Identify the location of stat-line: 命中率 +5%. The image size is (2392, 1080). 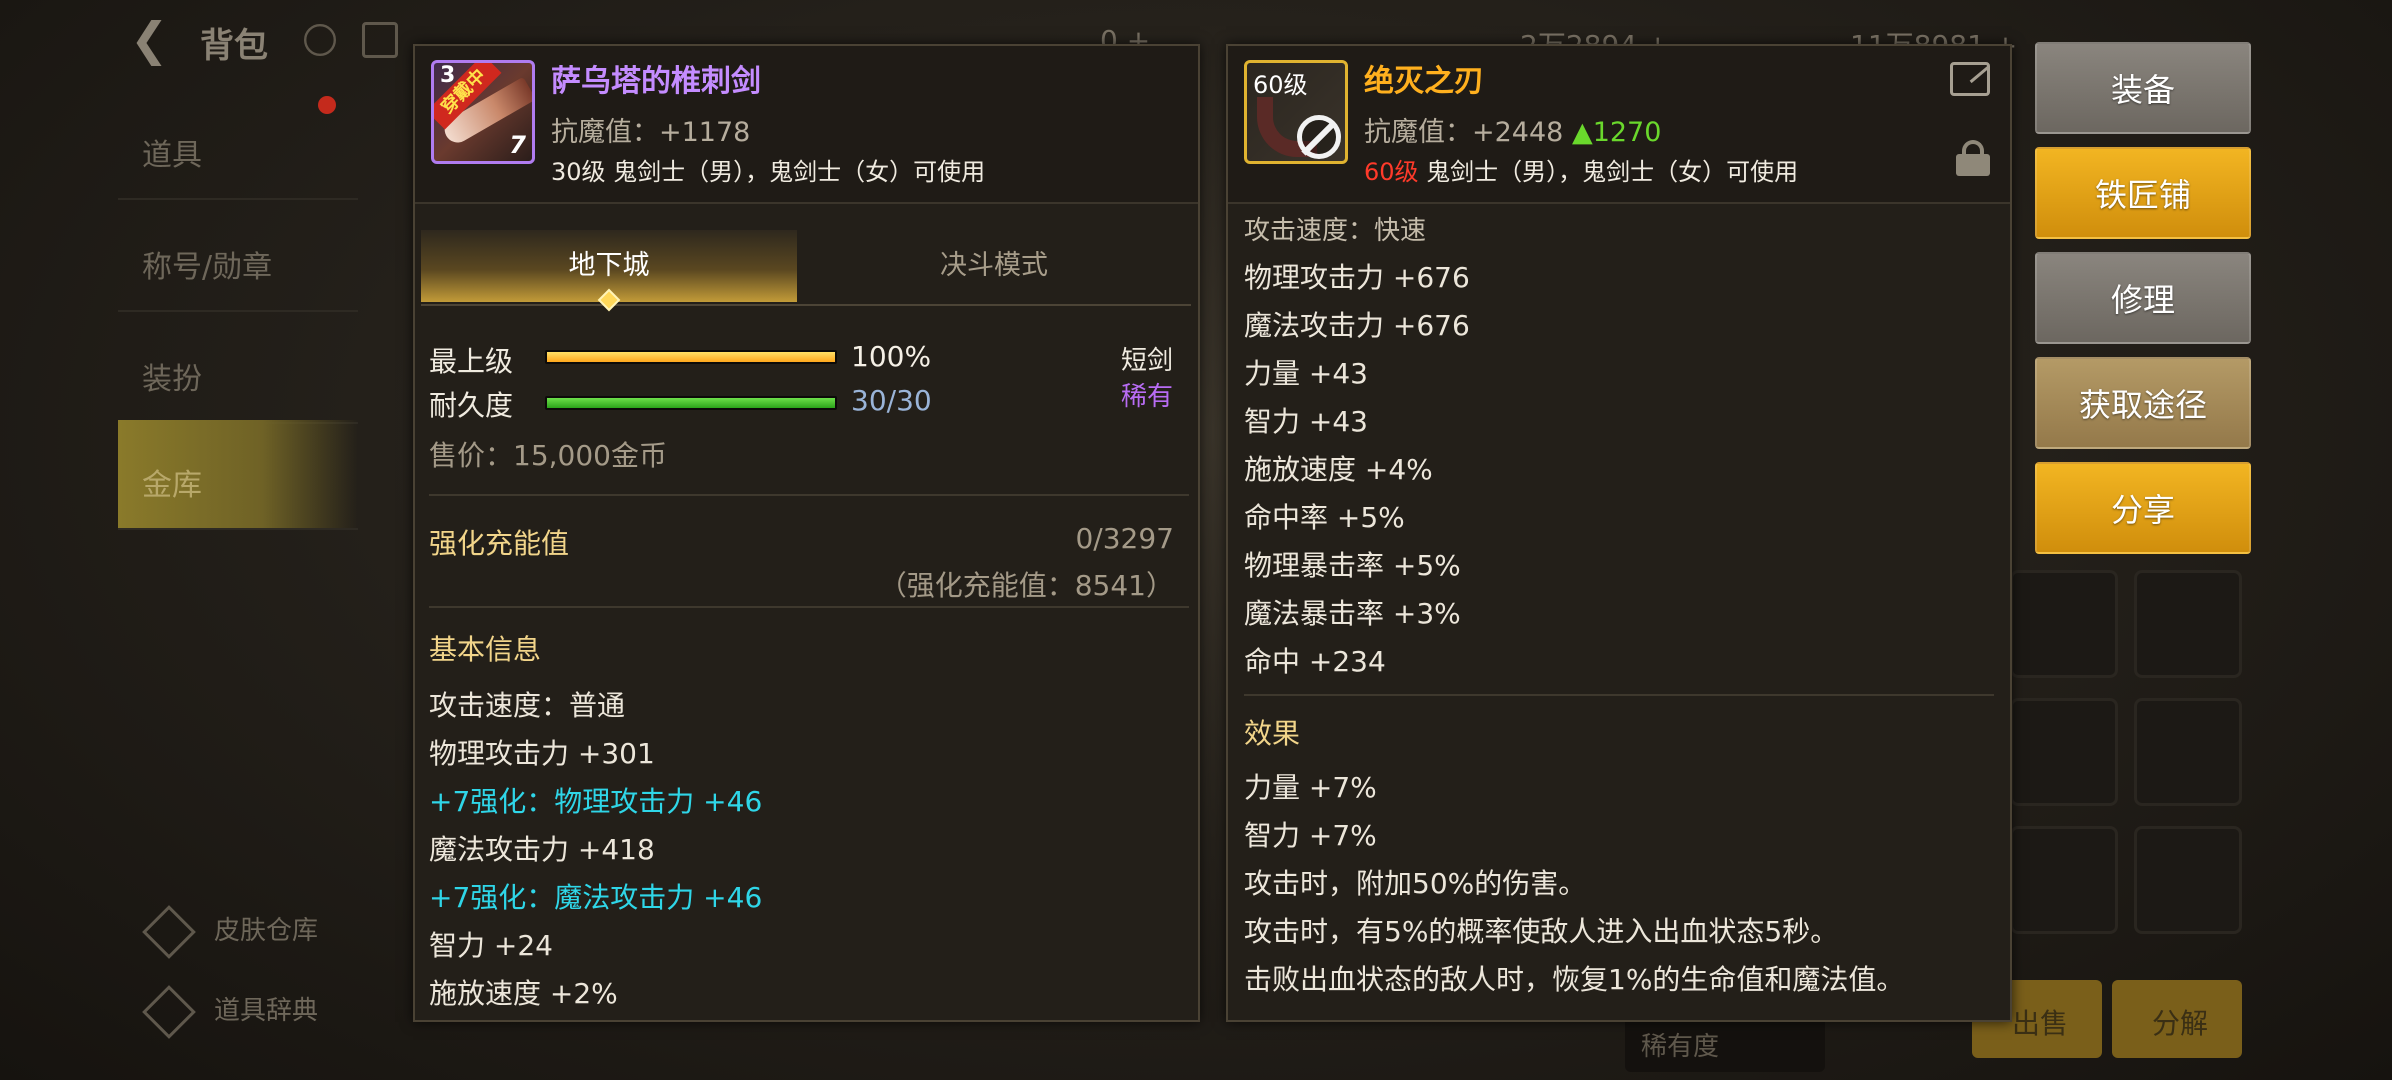
(1324, 517).